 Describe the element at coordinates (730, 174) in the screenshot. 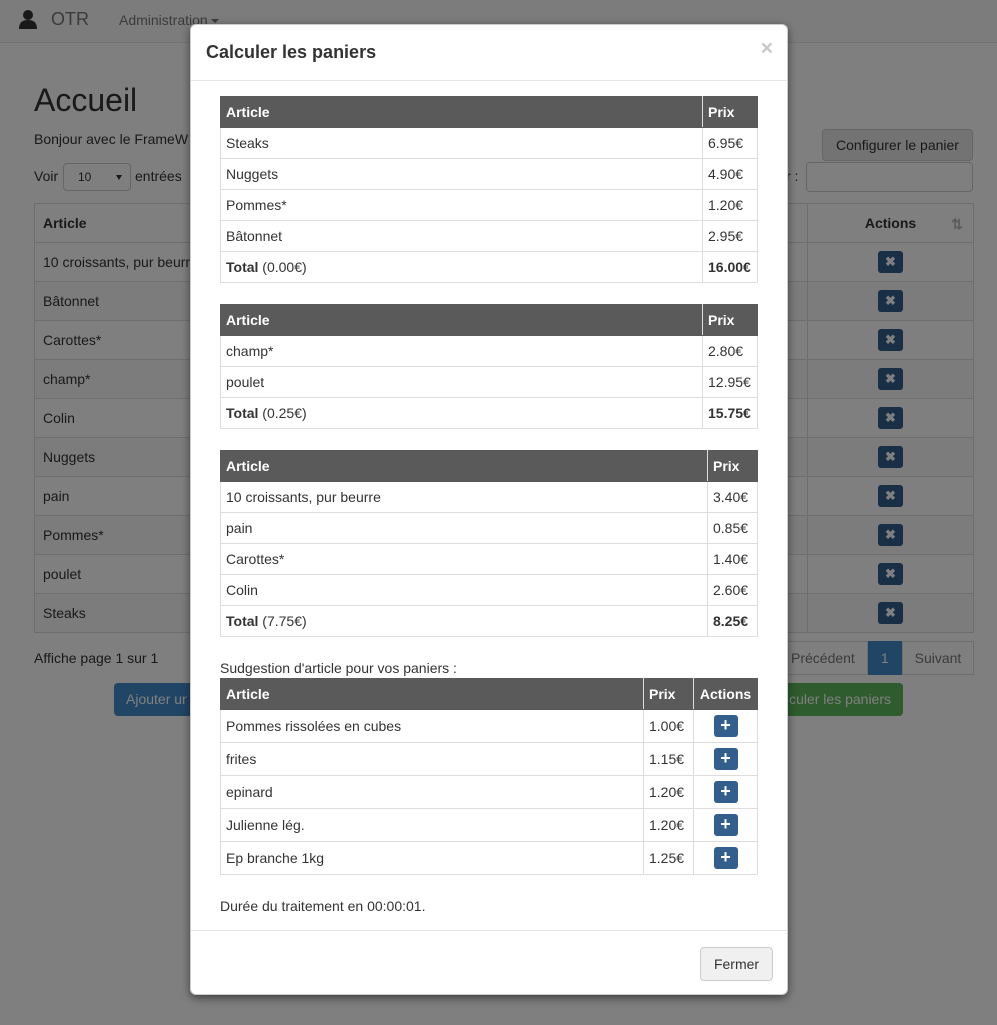

I see `item-price: 4.90€` at that location.